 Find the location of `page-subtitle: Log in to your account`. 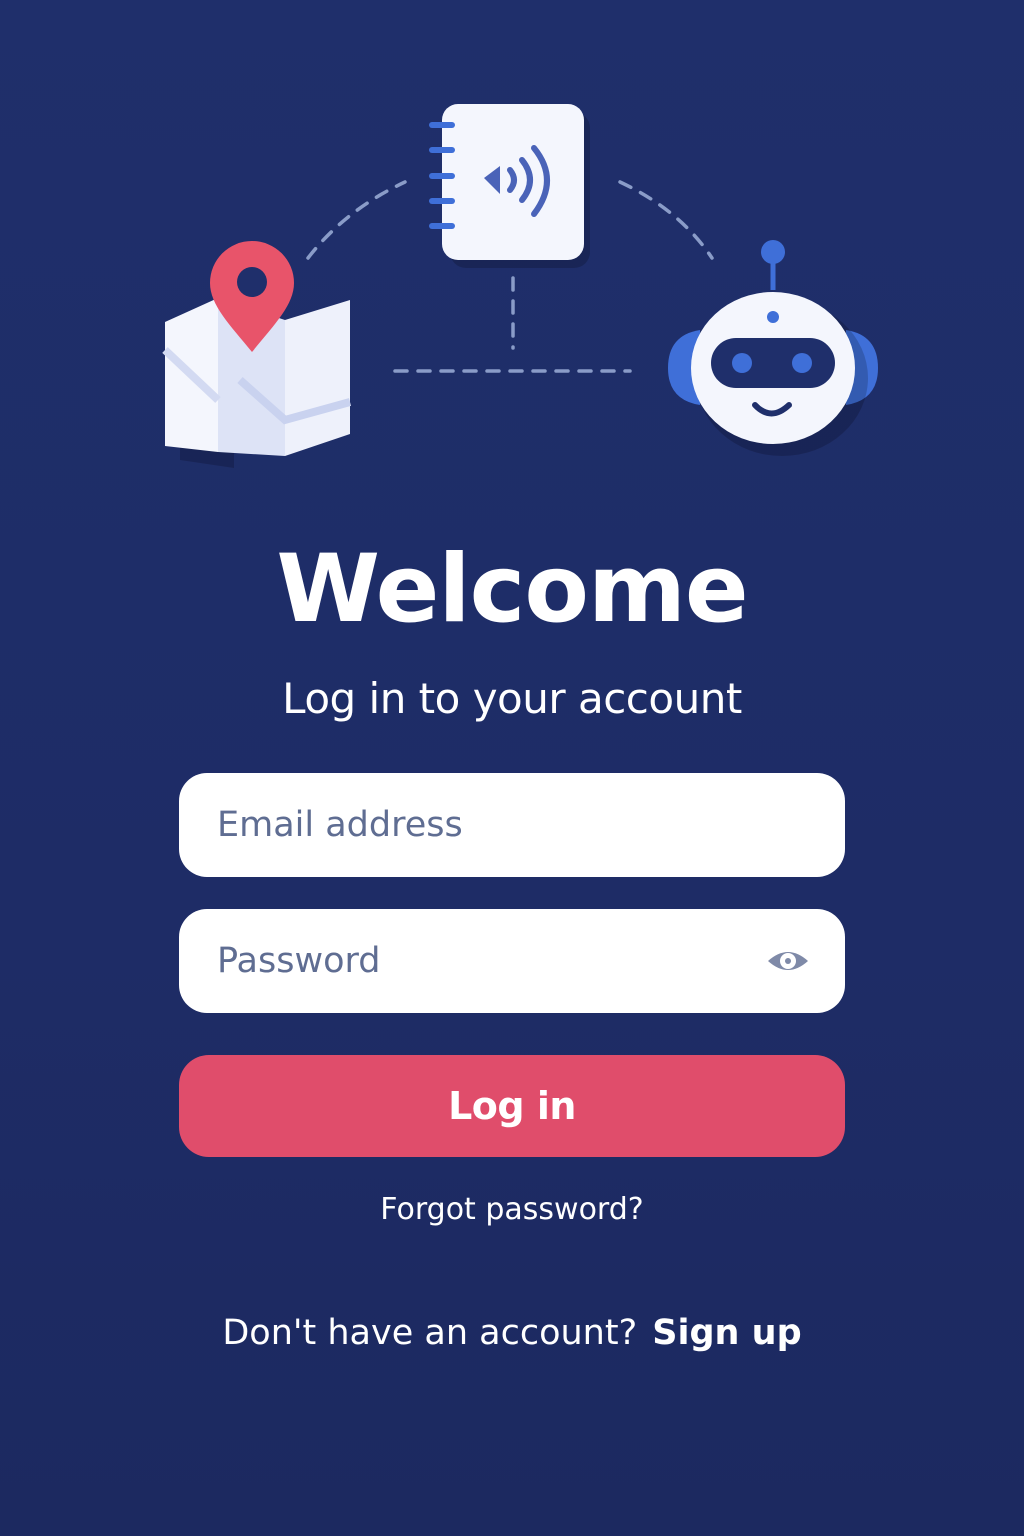

page-subtitle: Log in to your account is located at coordinates (512, 698).